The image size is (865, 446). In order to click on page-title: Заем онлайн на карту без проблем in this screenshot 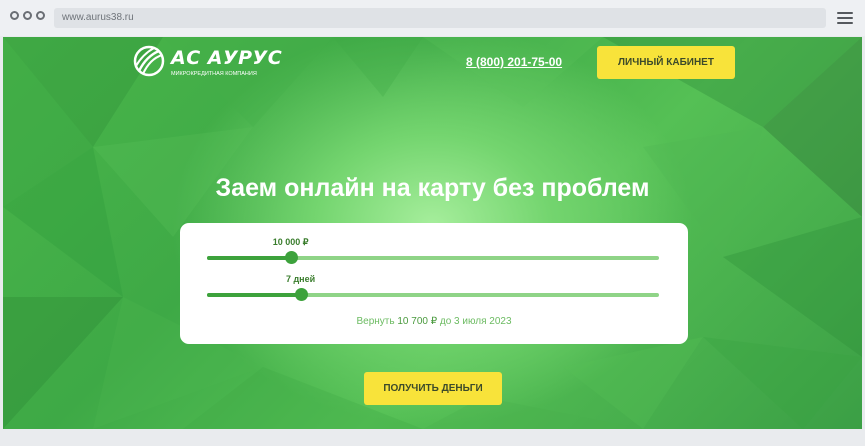, I will do `click(432, 188)`.